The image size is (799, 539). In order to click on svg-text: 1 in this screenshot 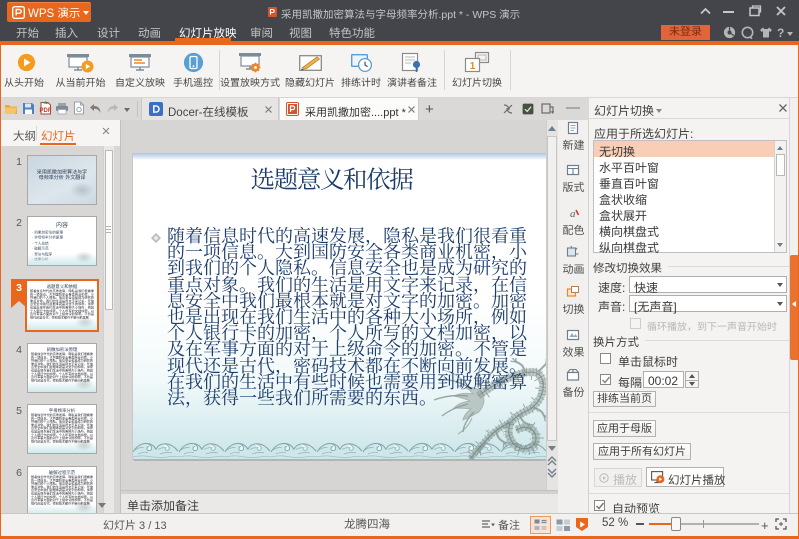, I will do `click(473, 66)`.